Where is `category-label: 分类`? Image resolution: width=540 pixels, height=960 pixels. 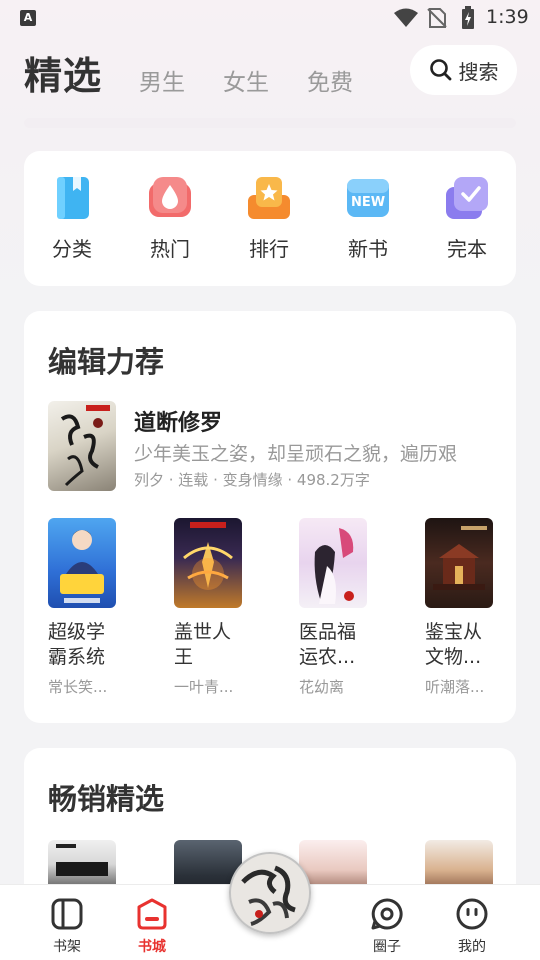 category-label: 分类 is located at coordinates (72, 249).